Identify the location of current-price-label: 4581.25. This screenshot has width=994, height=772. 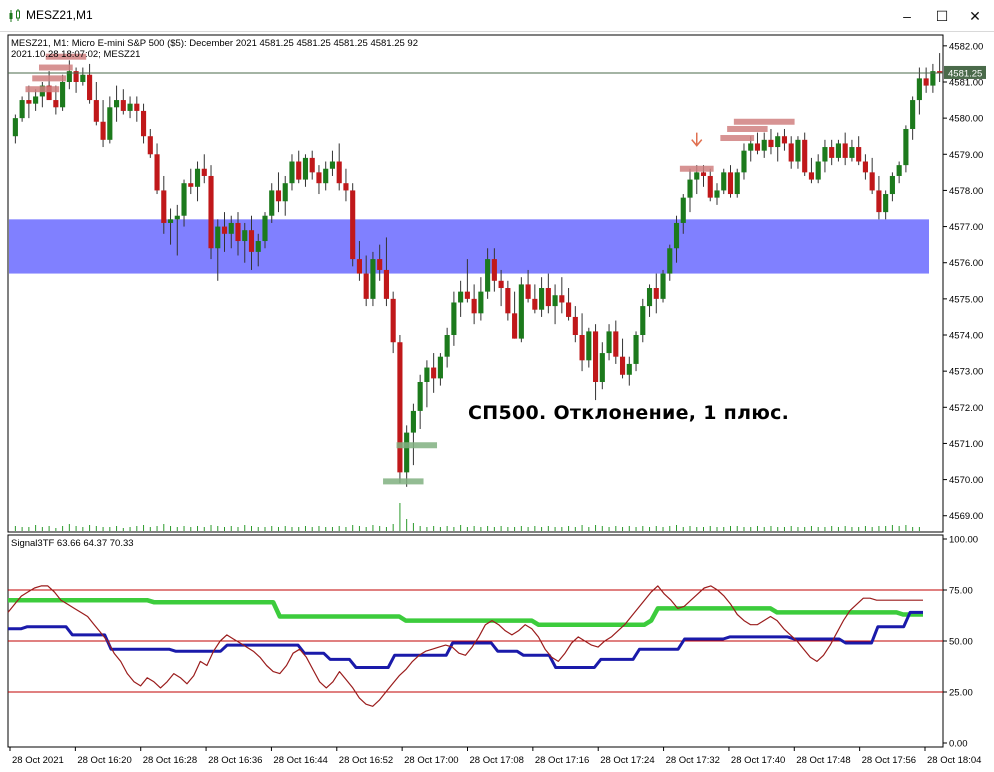
(965, 73).